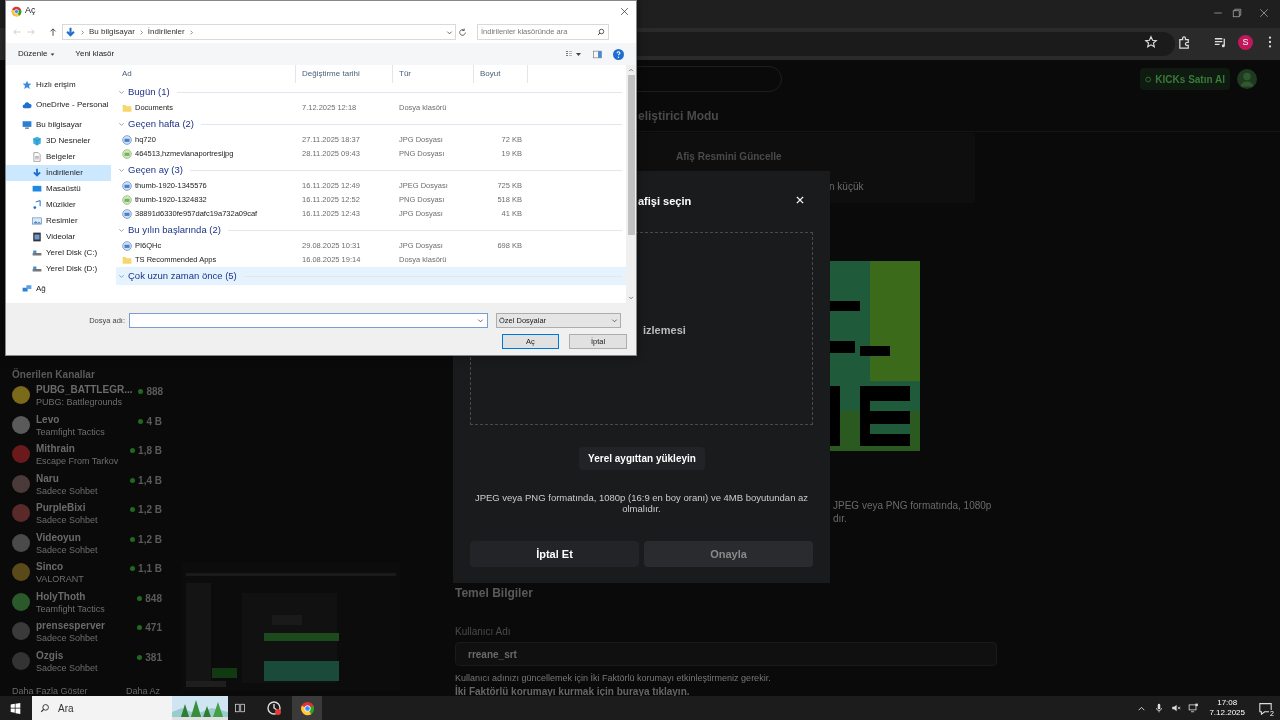 This screenshot has width=1280, height=720. What do you see at coordinates (153, 657) in the screenshot?
I see `viewer-count: 381` at bounding box center [153, 657].